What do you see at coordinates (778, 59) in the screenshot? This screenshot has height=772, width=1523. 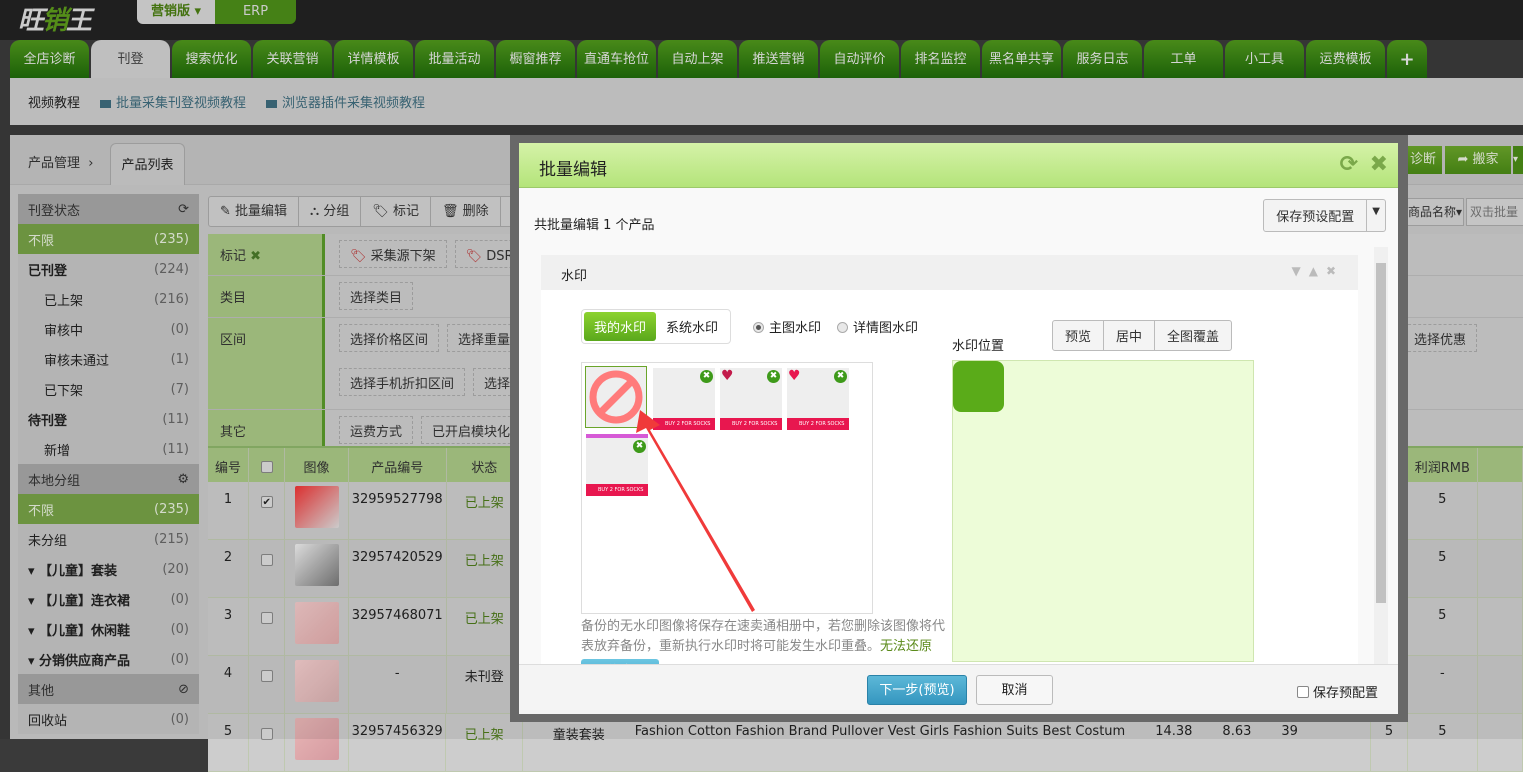 I see `tab-9: 推送营销` at bounding box center [778, 59].